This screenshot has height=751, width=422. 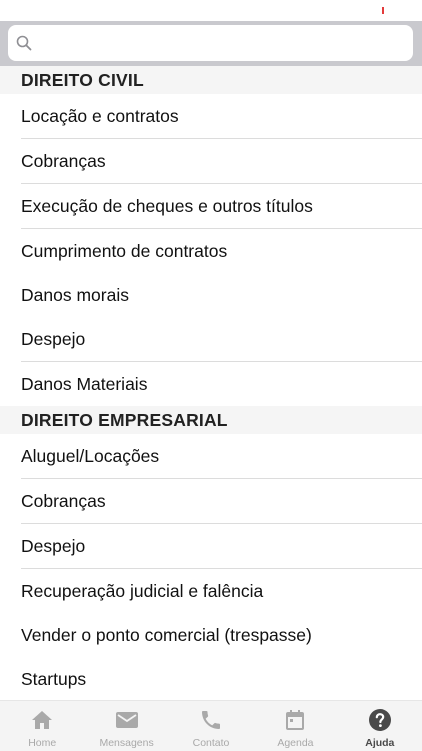 What do you see at coordinates (211, 720) in the screenshot?
I see `phone-icon` at bounding box center [211, 720].